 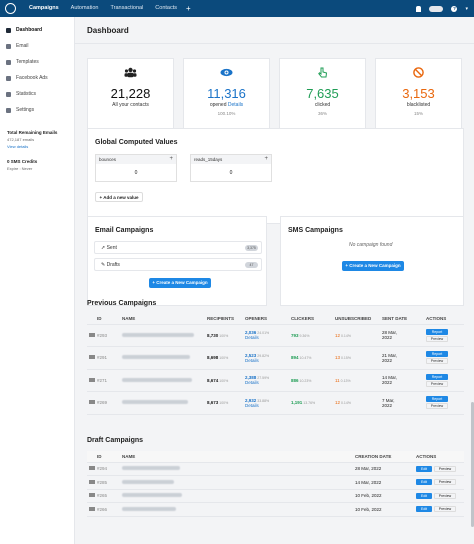 What do you see at coordinates (226, 105) in the screenshot?
I see `stat-label-row: opened Details` at bounding box center [226, 105].